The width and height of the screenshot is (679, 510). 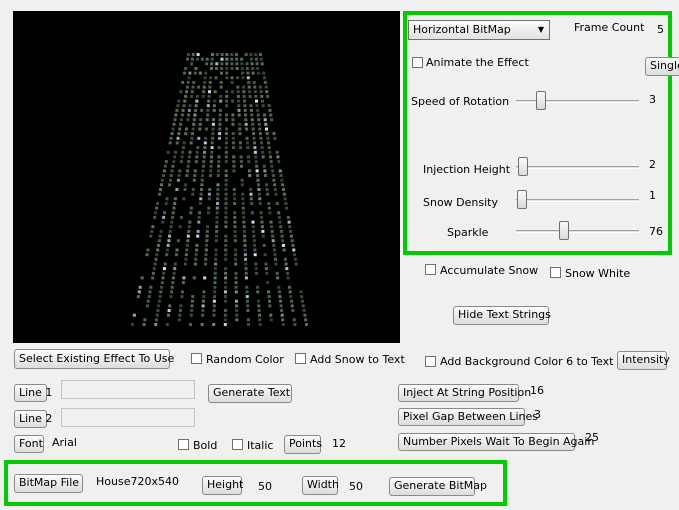 I want to click on hide-text-strings-button: Hide Text Strings, so click(x=502, y=315).